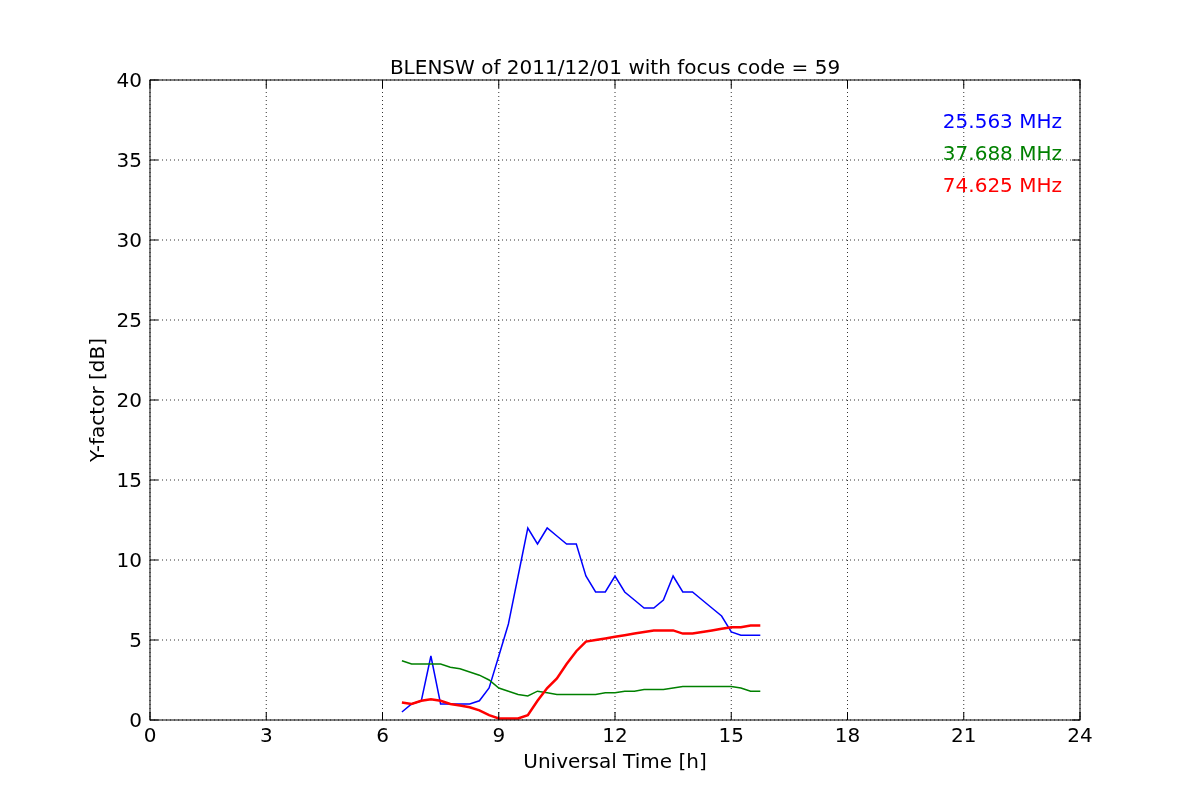 This screenshot has height=800, width=1200. I want to click on axis-tick-label: 35, so click(129, 160).